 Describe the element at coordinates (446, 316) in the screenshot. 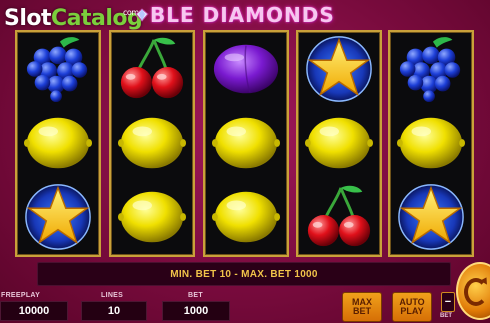

I see `bet-minus-label: BET` at that location.